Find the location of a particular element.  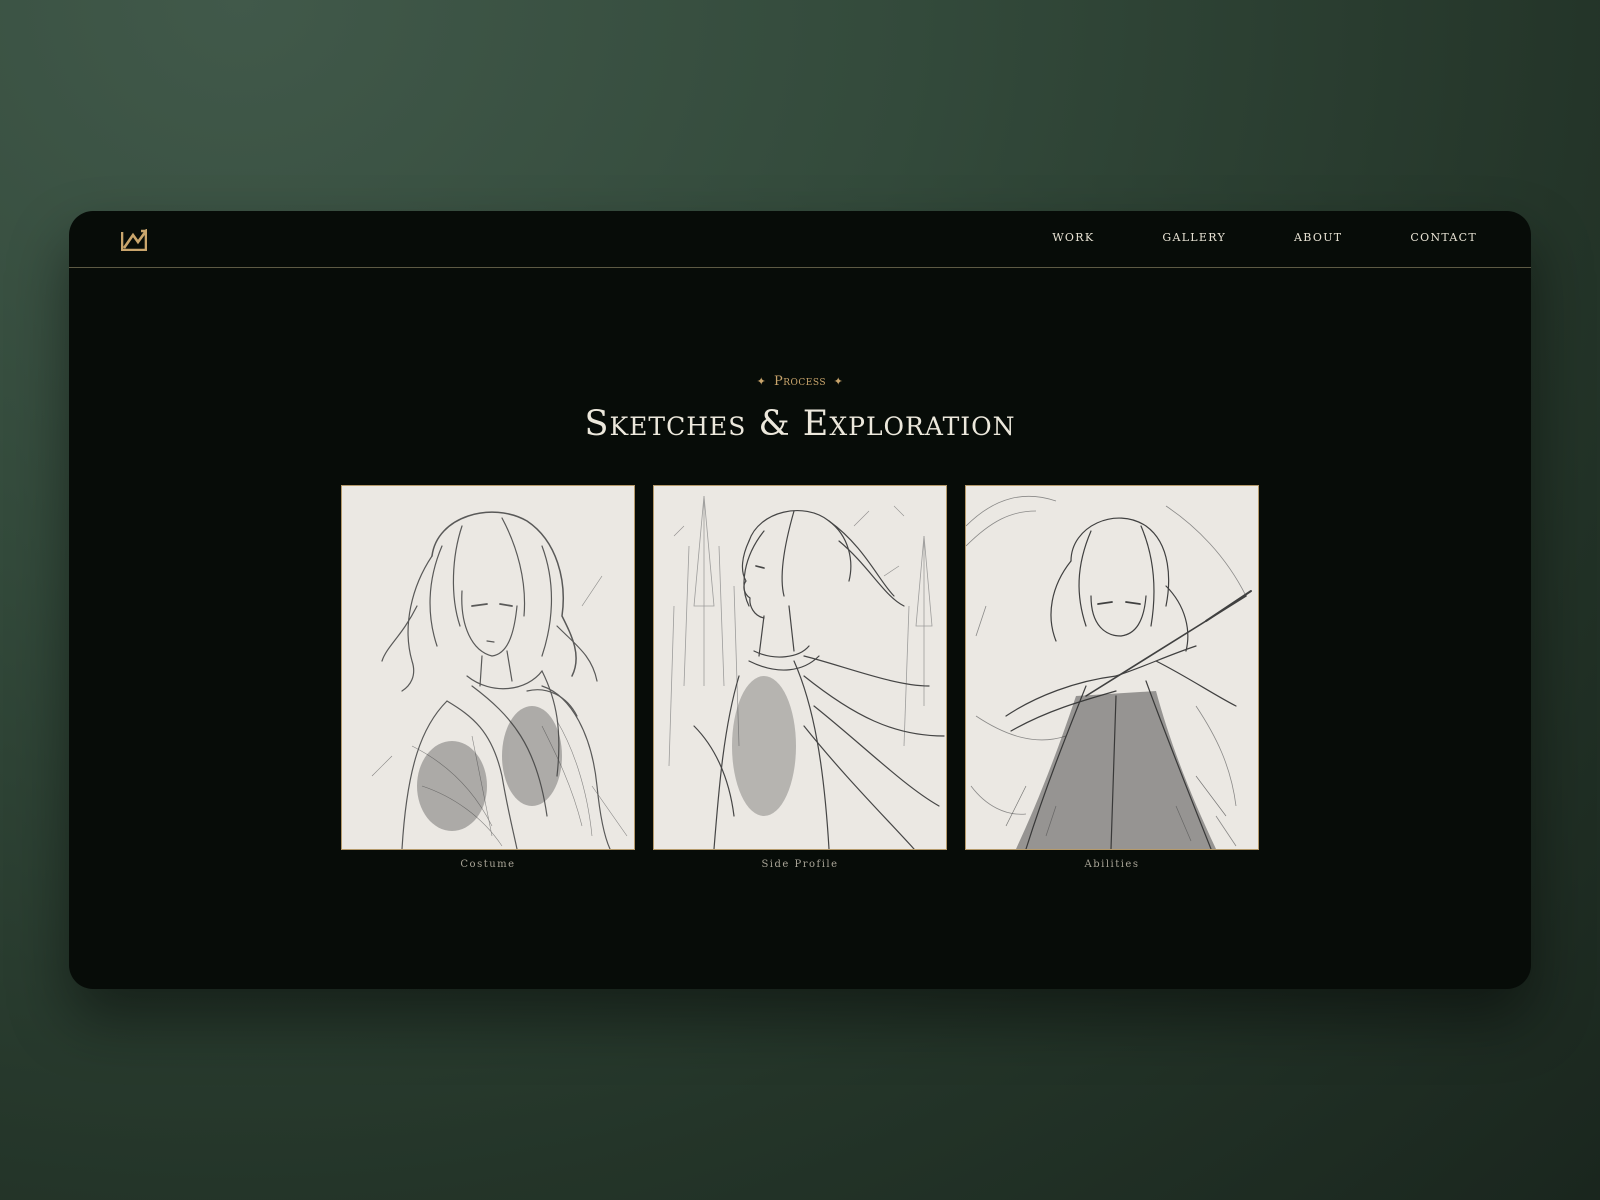

nav-link-contact: CONTACT is located at coordinates (1443, 237).